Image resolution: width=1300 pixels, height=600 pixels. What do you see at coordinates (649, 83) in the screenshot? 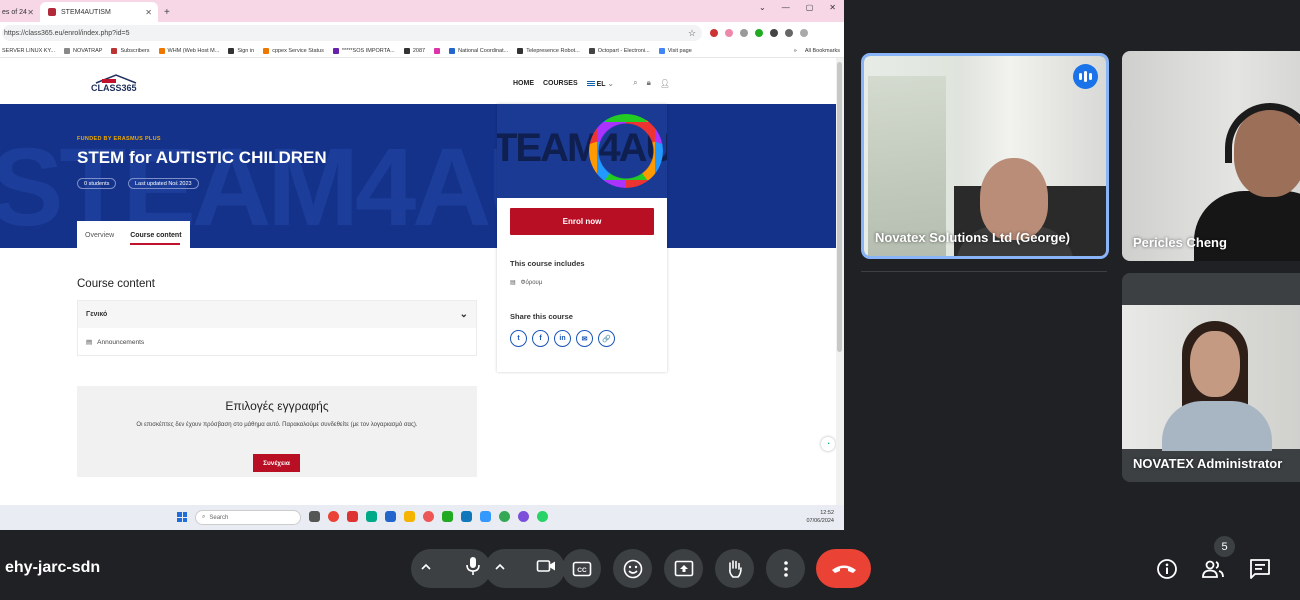
I see `lock-icon: 🔒︎` at bounding box center [649, 83].